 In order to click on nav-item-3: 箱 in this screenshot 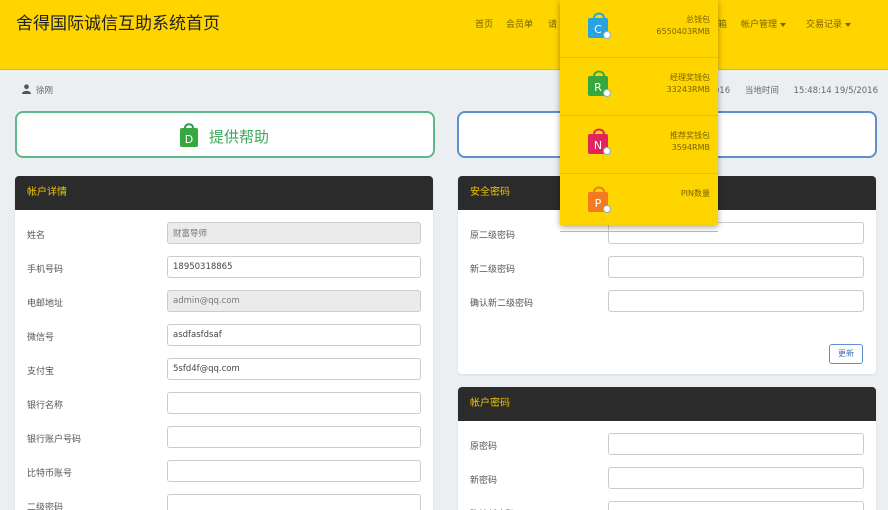, I will do `click(722, 23)`.